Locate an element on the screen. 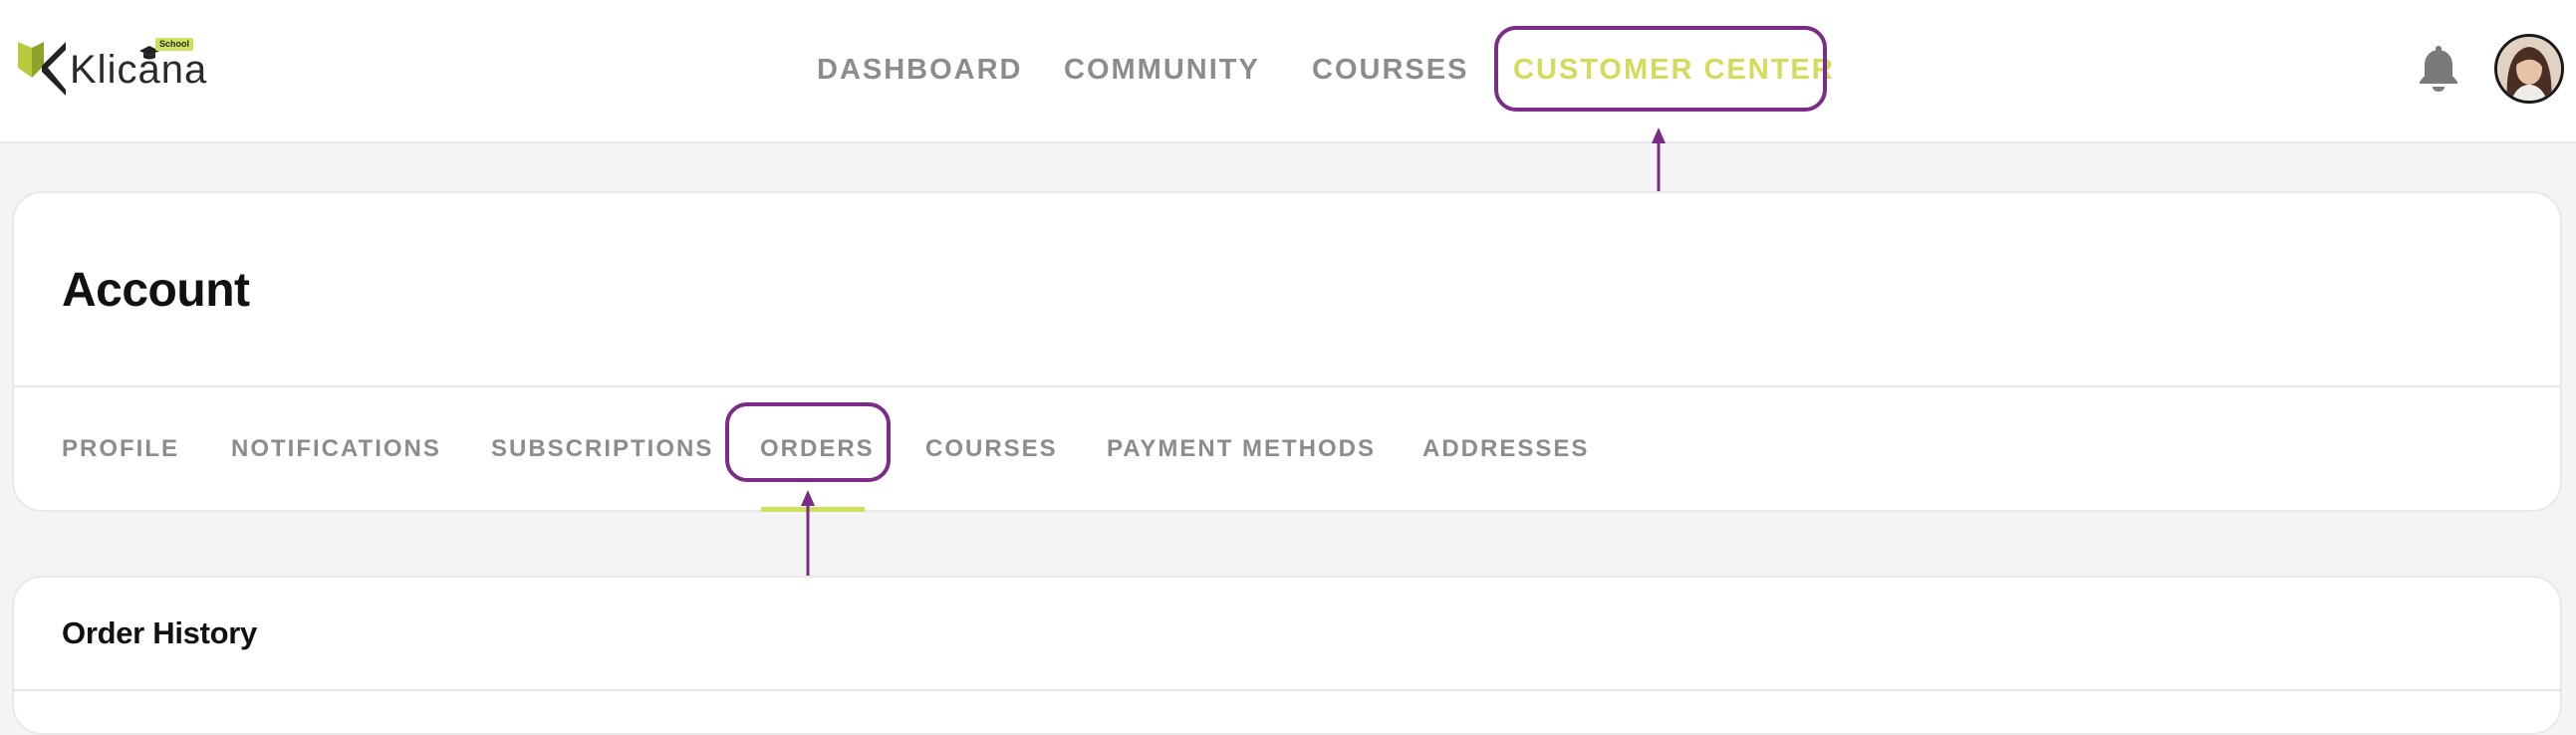  tab-courses: COURSES is located at coordinates (991, 449).